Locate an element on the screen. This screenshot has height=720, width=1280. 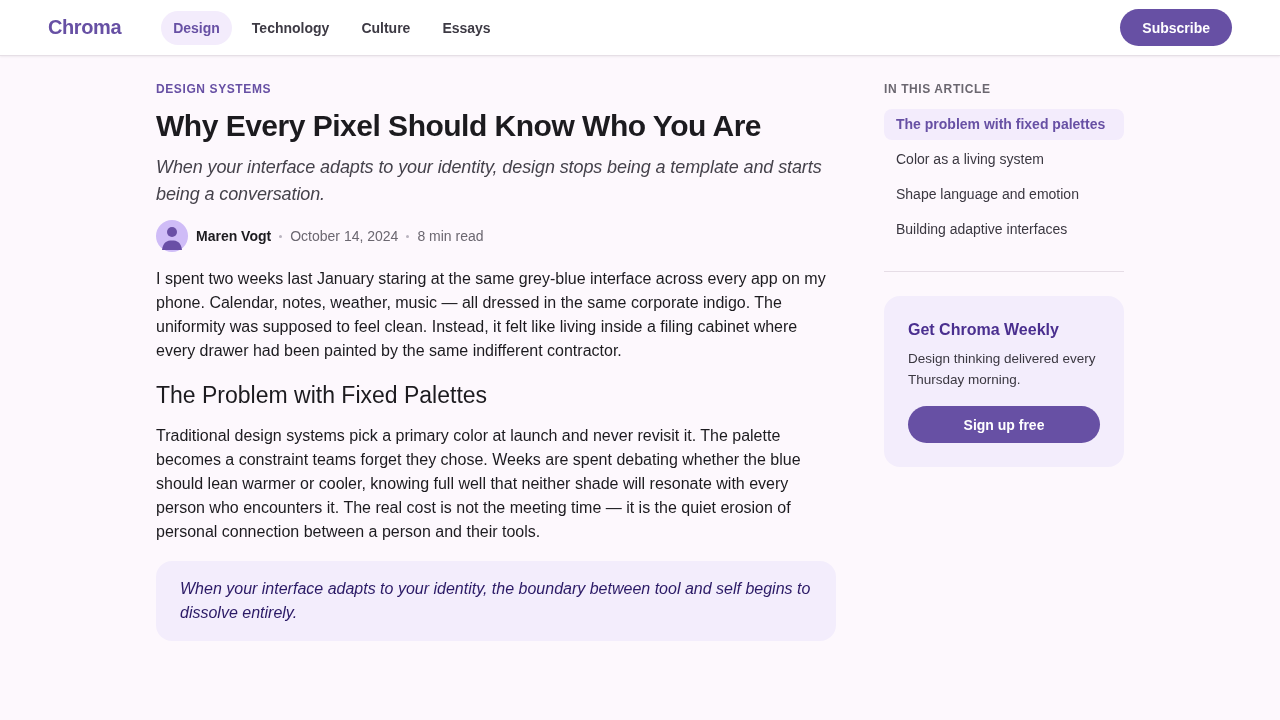
article-subtitle: When your interface adapts to your identity, design stops being a template and starts being a conversation. is located at coordinates (489, 181).